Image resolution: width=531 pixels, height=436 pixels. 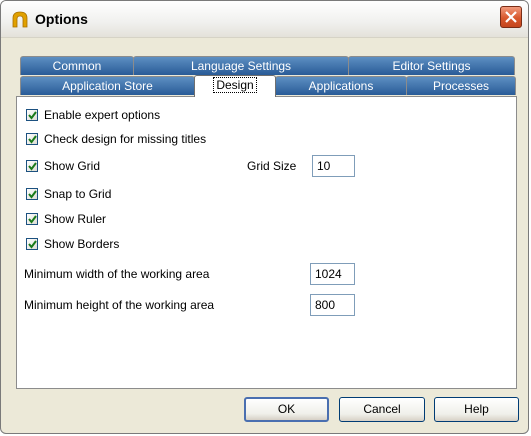 I want to click on show-ruler-label: Show Ruler, so click(x=75, y=219).